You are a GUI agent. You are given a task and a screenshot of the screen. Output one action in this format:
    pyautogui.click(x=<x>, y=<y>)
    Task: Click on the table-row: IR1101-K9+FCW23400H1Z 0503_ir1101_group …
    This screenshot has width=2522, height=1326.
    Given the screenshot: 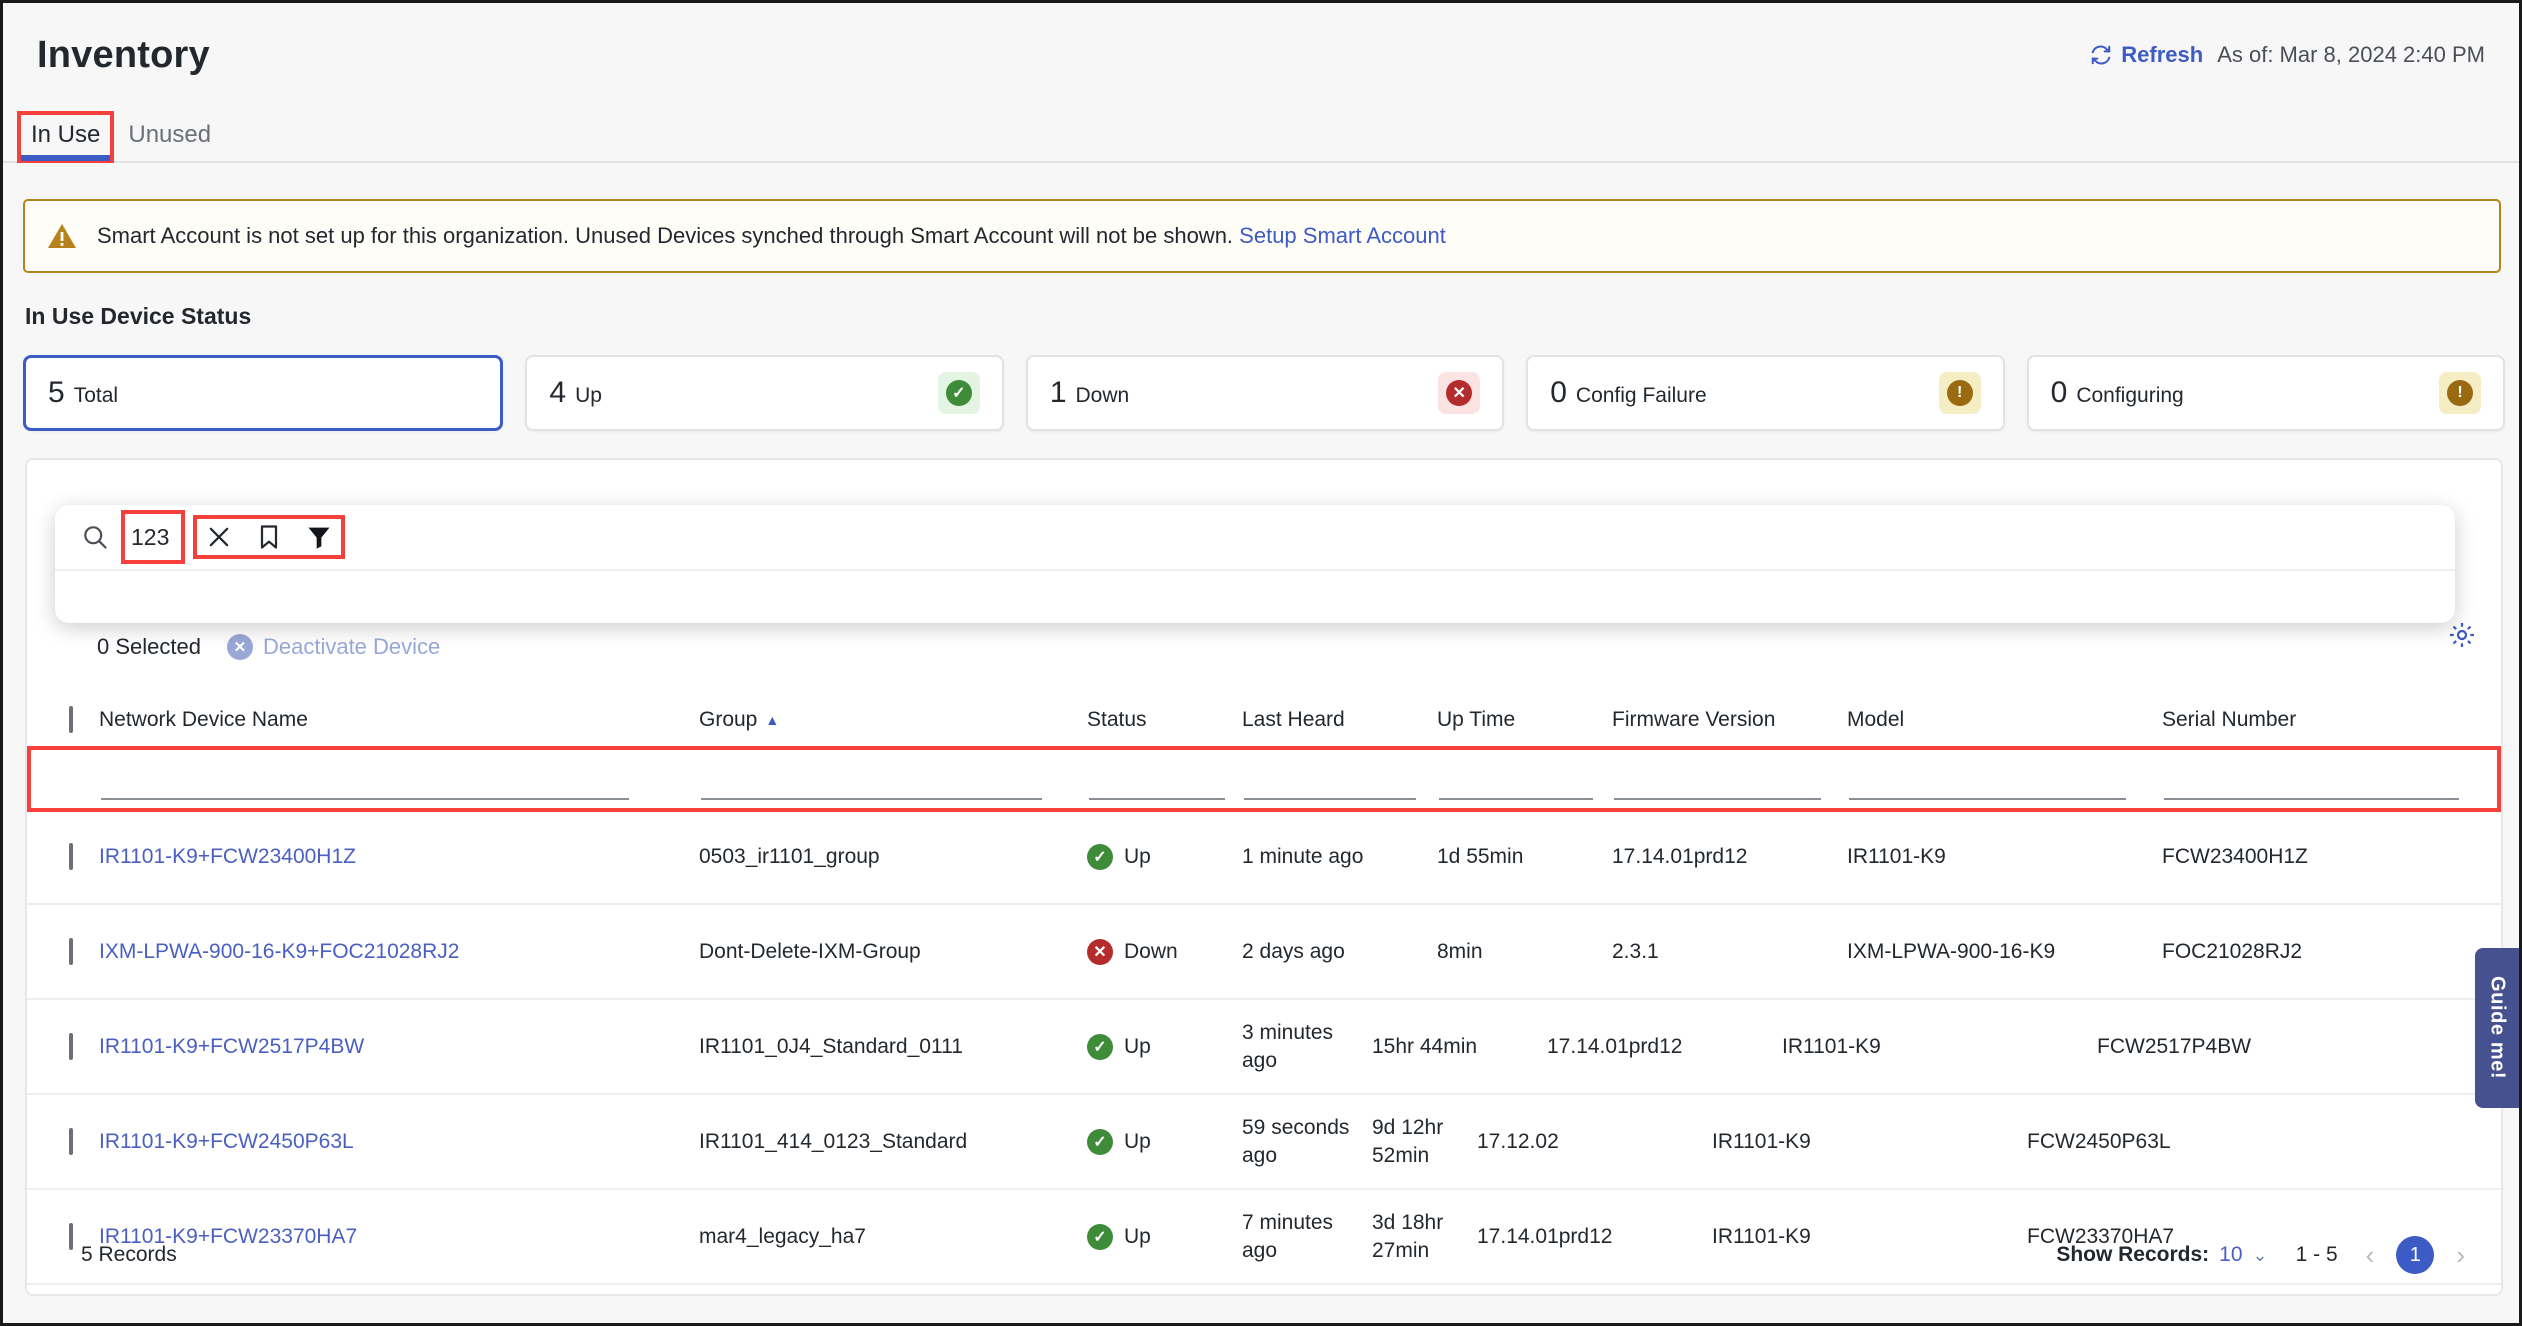 What is the action you would take?
    pyautogui.click(x=1264, y=857)
    